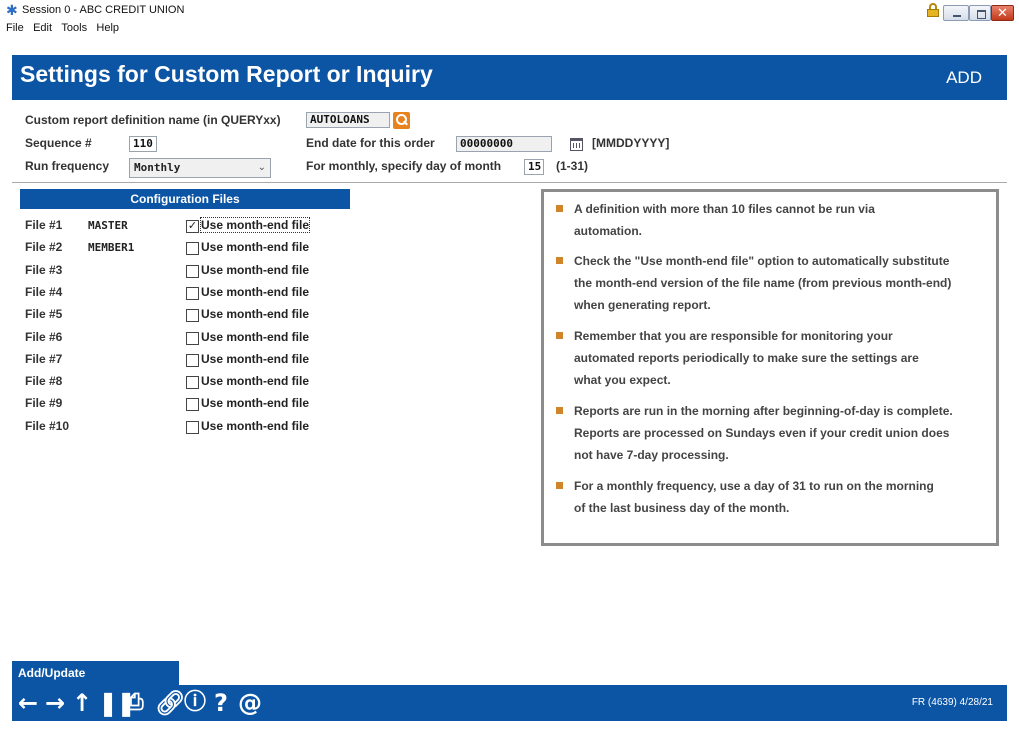  I want to click on window-titlebar: ✱ Session 0 - ABC CREDIT UNION ✕, so click(509, 11).